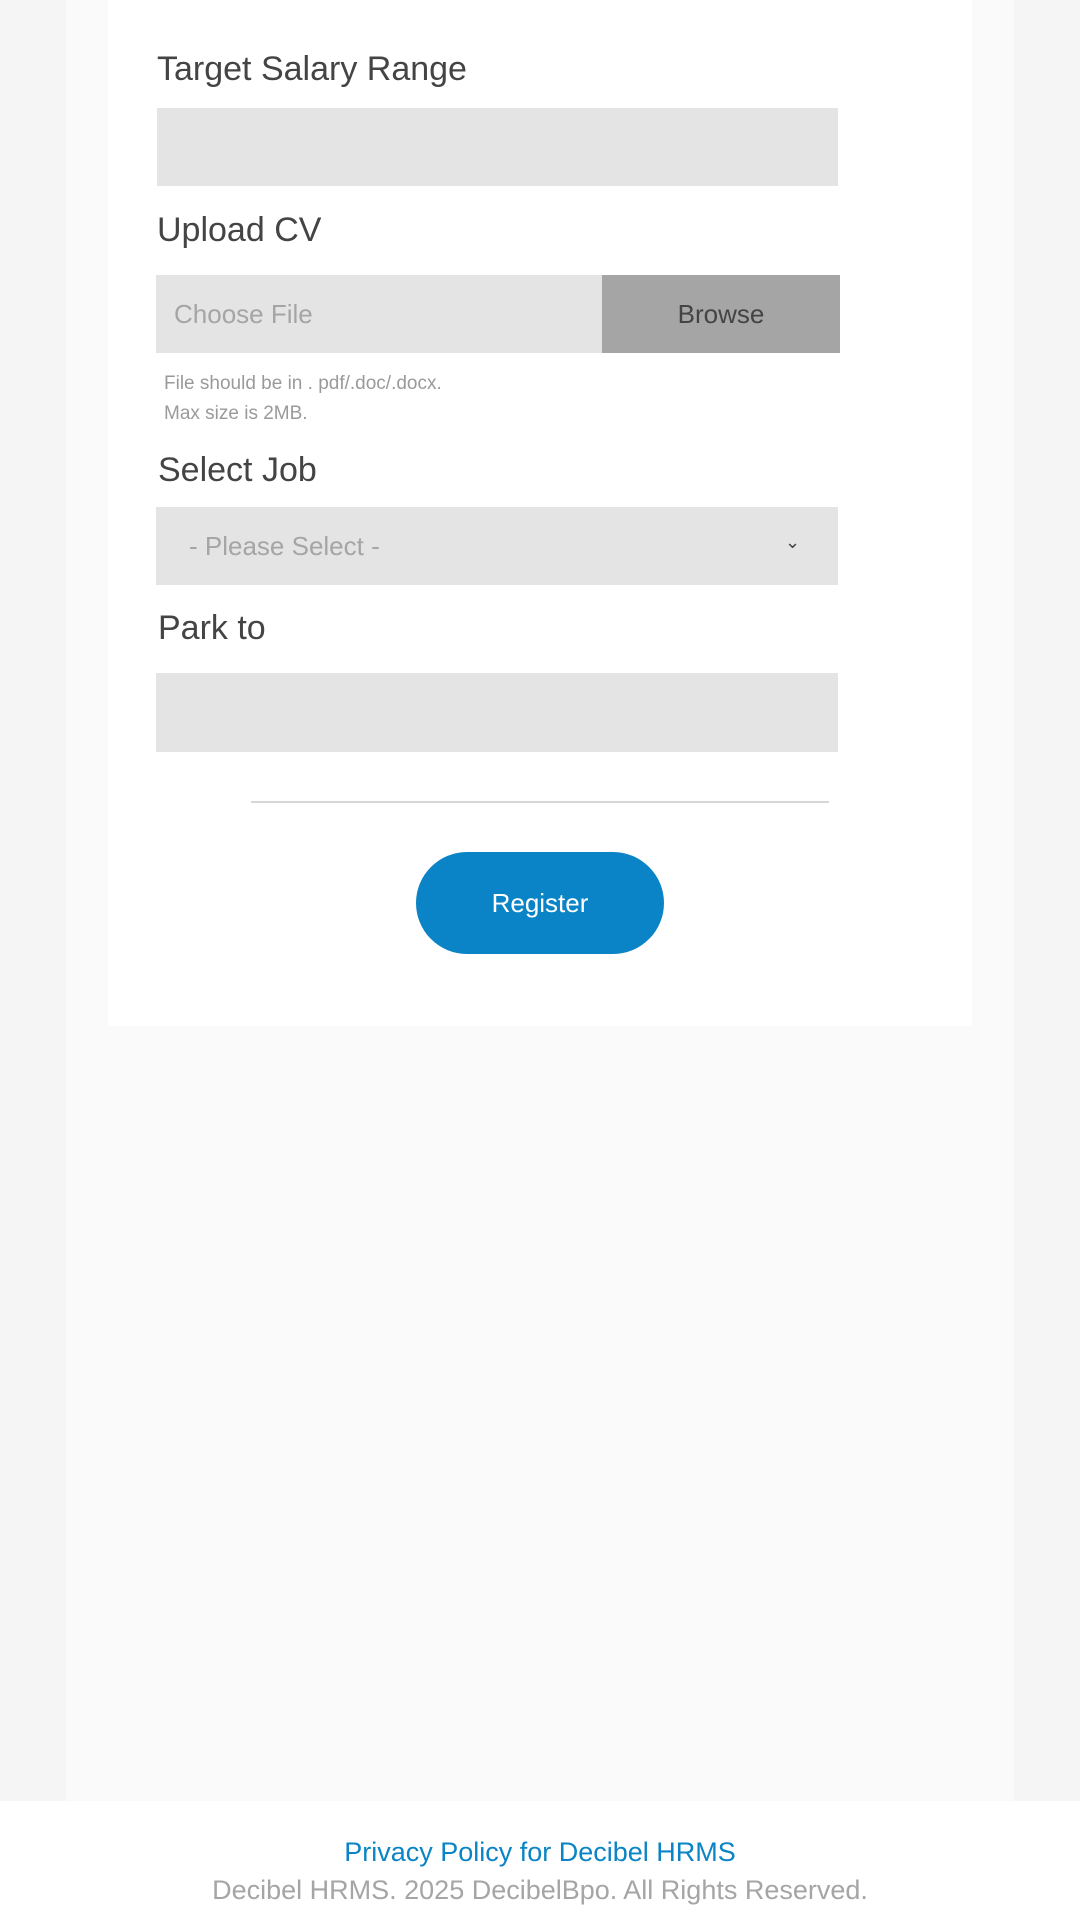  Describe the element at coordinates (236, 413) in the screenshot. I see `cv-size-hint: Max size is 2MB.` at that location.